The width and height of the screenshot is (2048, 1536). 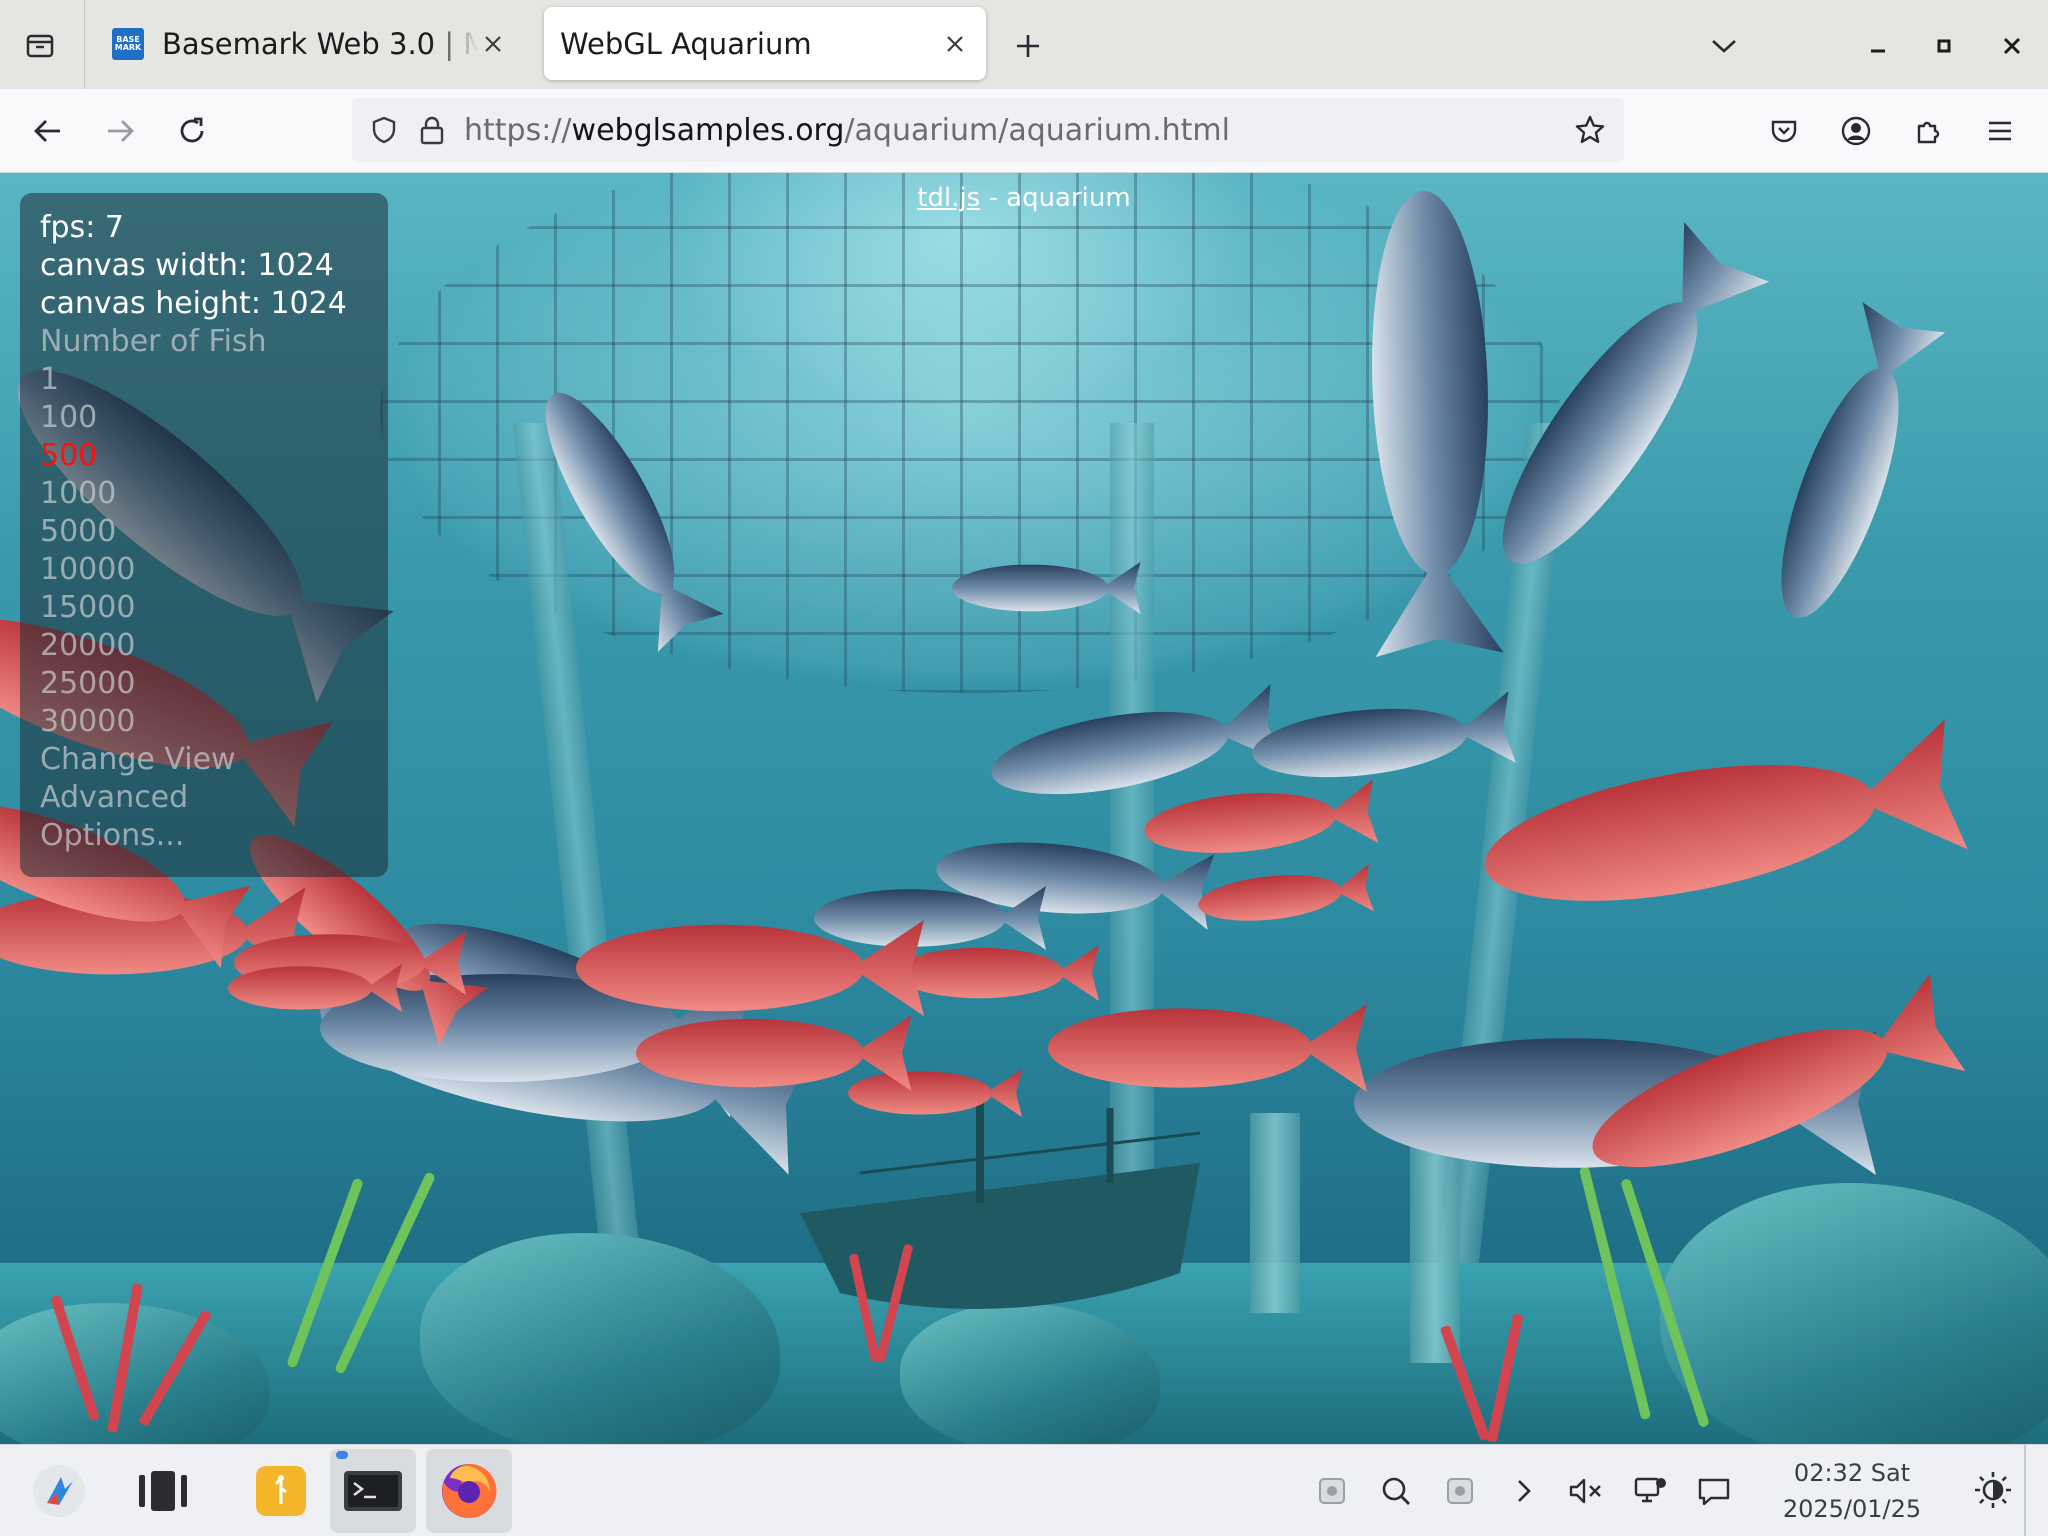 I want to click on reload-icon, so click(x=192, y=130).